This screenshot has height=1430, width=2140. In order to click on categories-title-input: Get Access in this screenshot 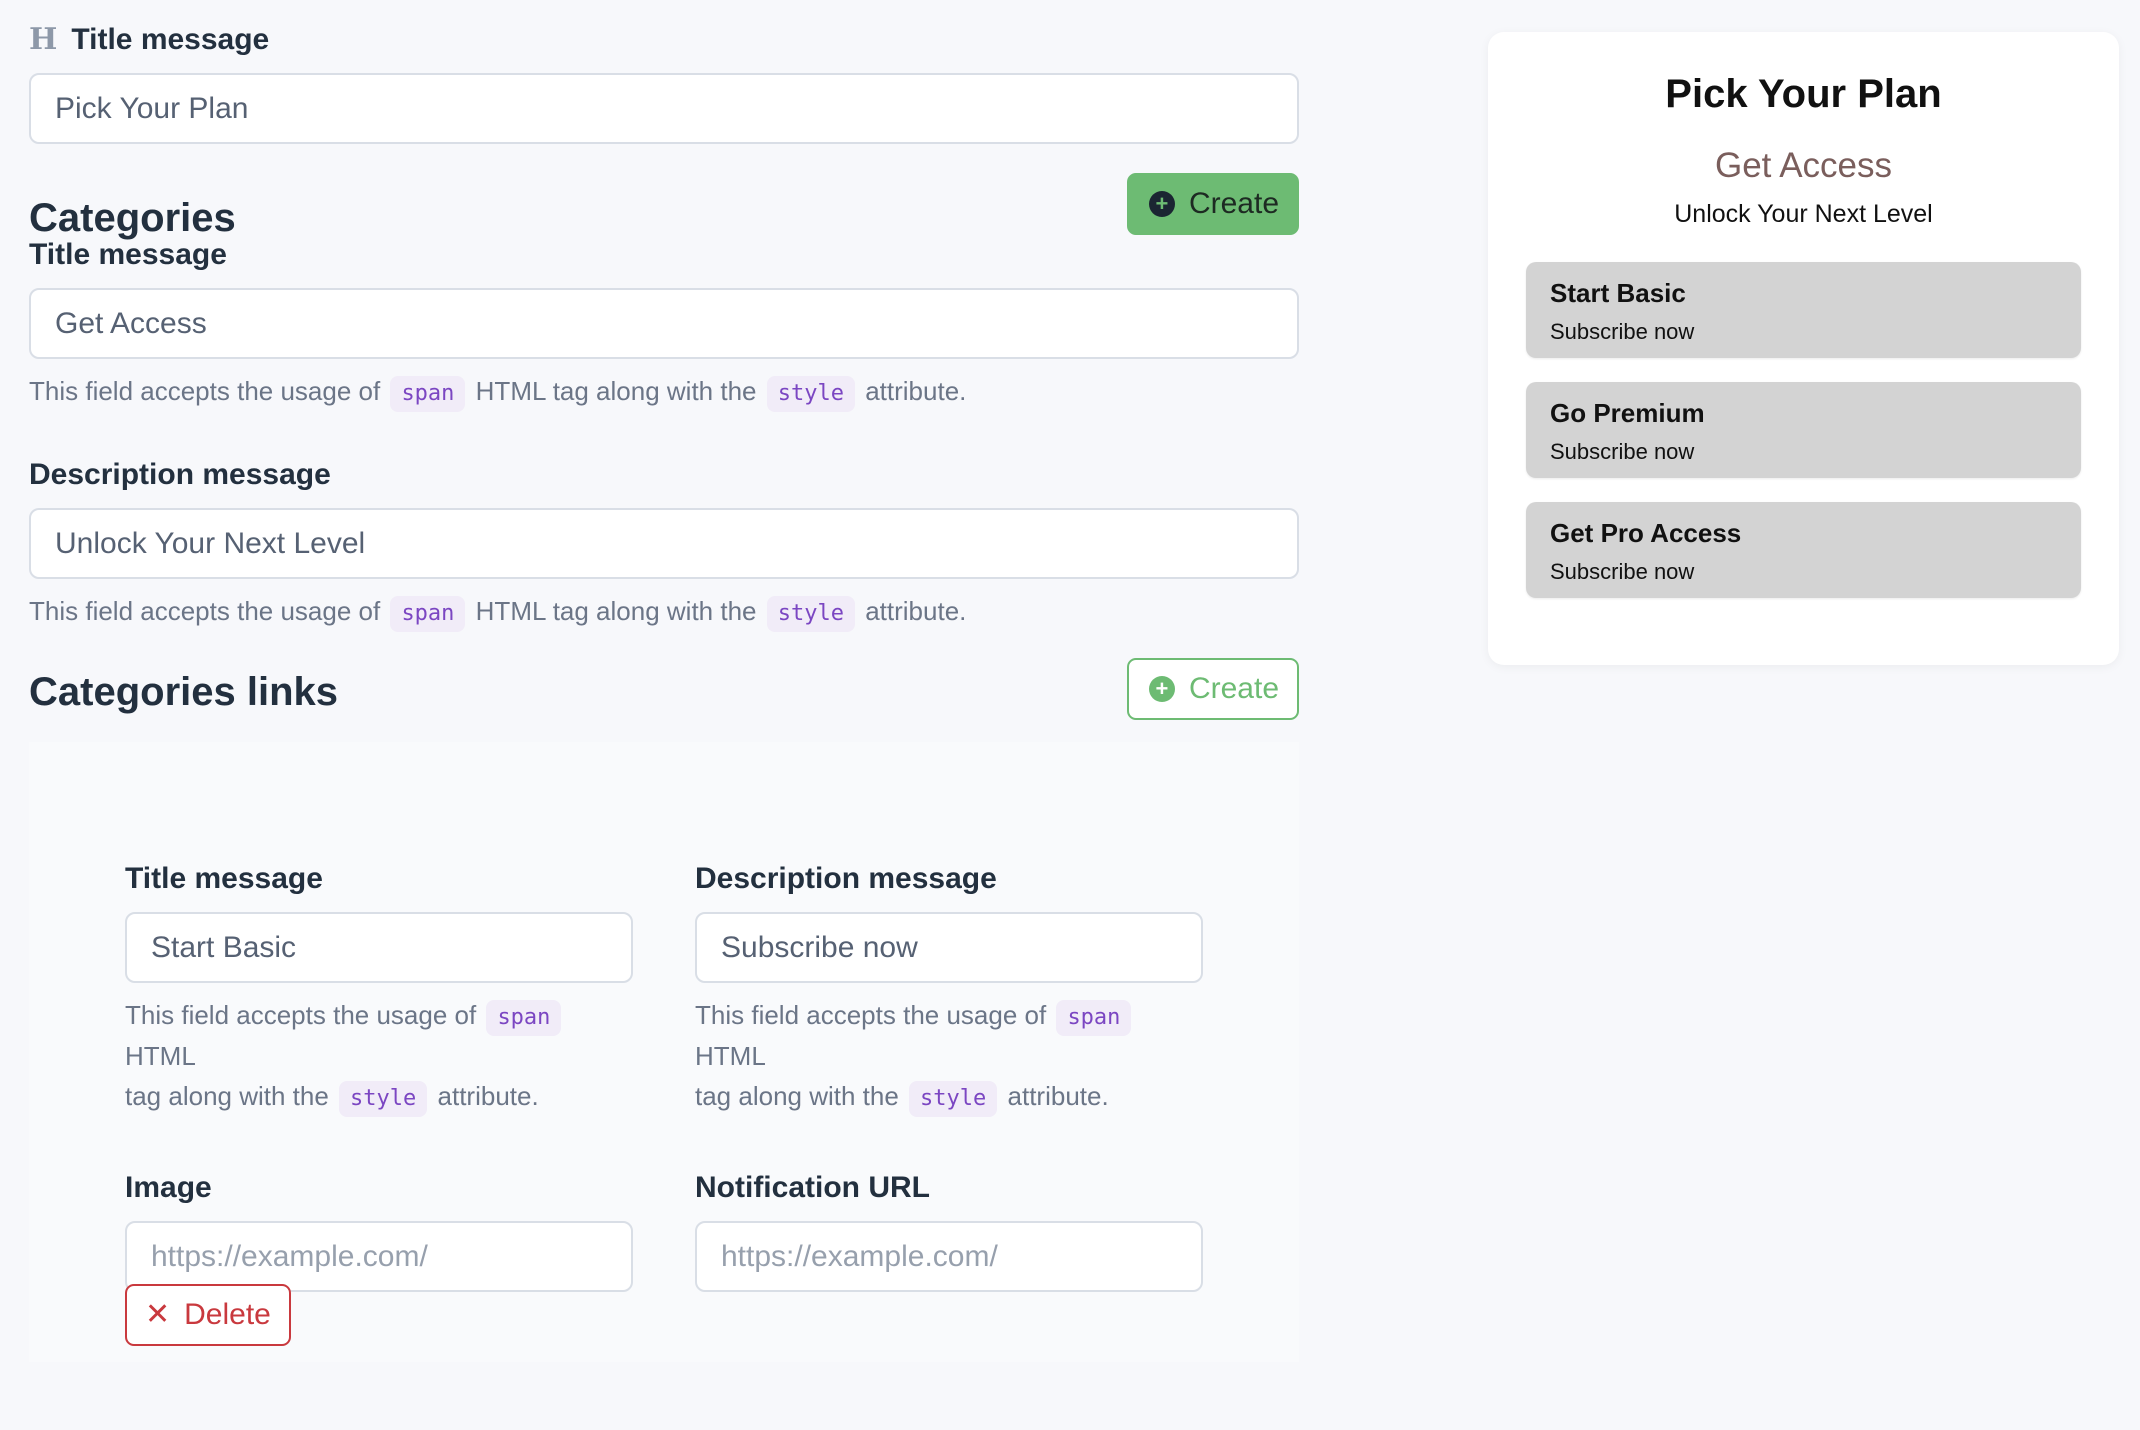, I will do `click(664, 323)`.